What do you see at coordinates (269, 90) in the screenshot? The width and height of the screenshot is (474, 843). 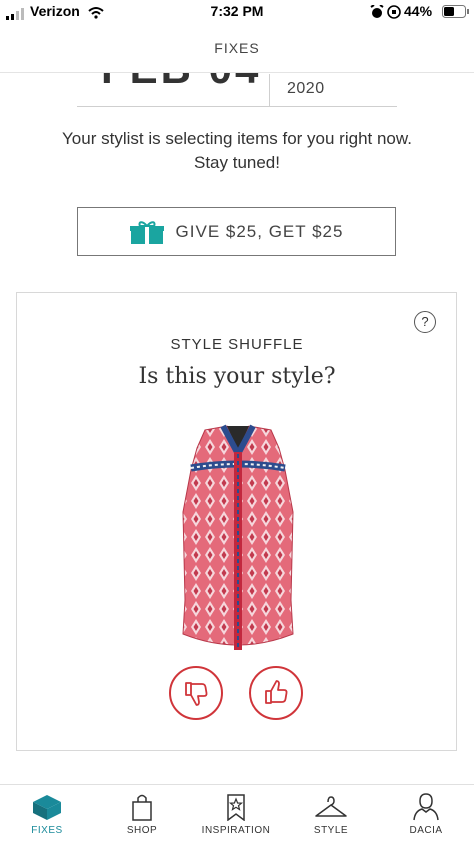 I see `date-separator` at bounding box center [269, 90].